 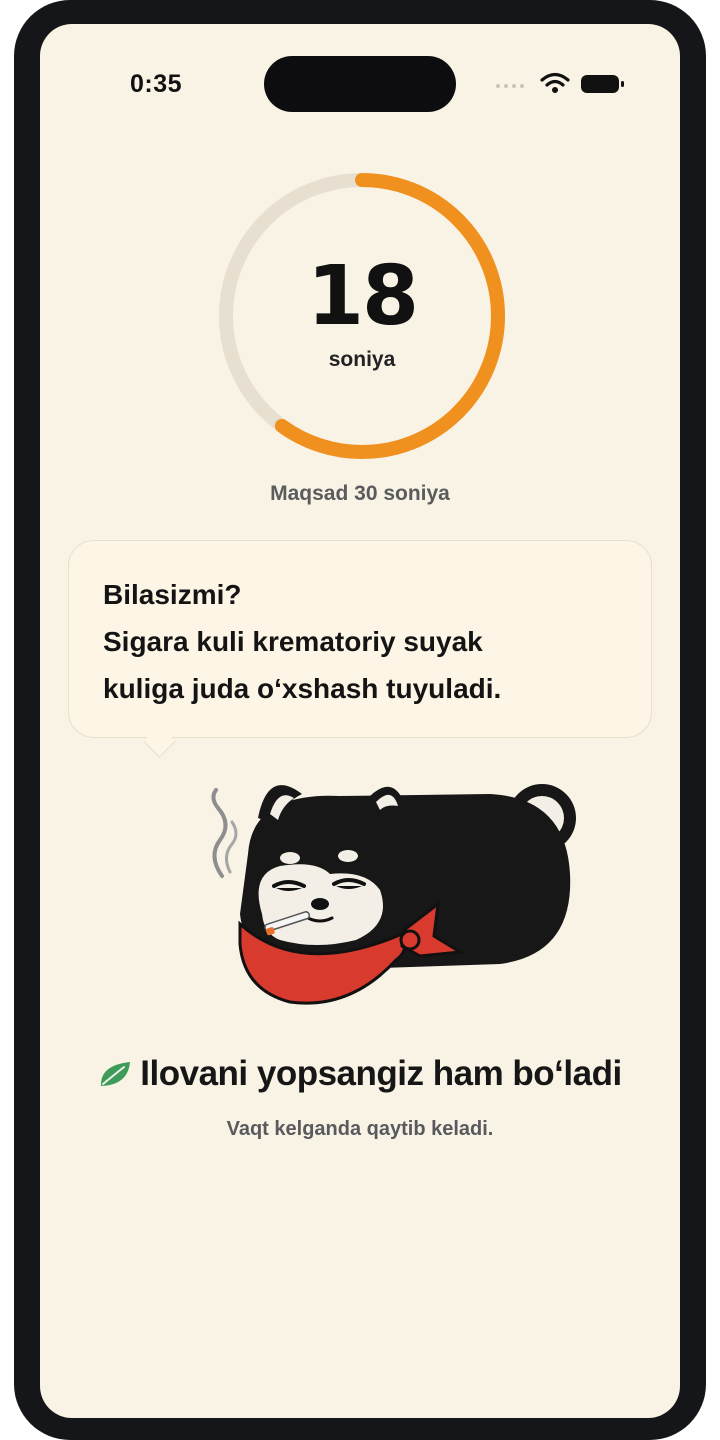 I want to click on hint-row: Ilovani yopsangiz ham bo‘ladi, so click(x=360, y=1077).